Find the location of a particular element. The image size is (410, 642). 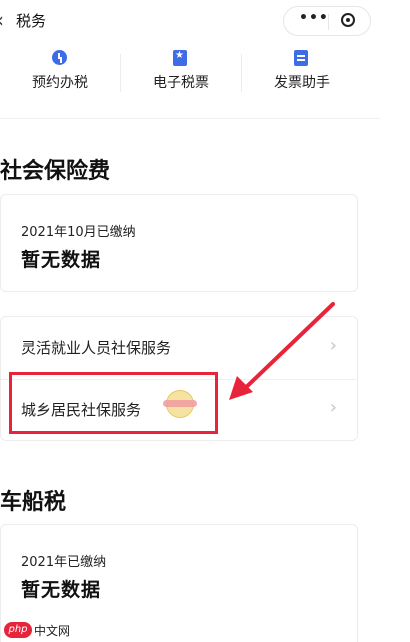

watermark: php 中文网 is located at coordinates (49, 630).